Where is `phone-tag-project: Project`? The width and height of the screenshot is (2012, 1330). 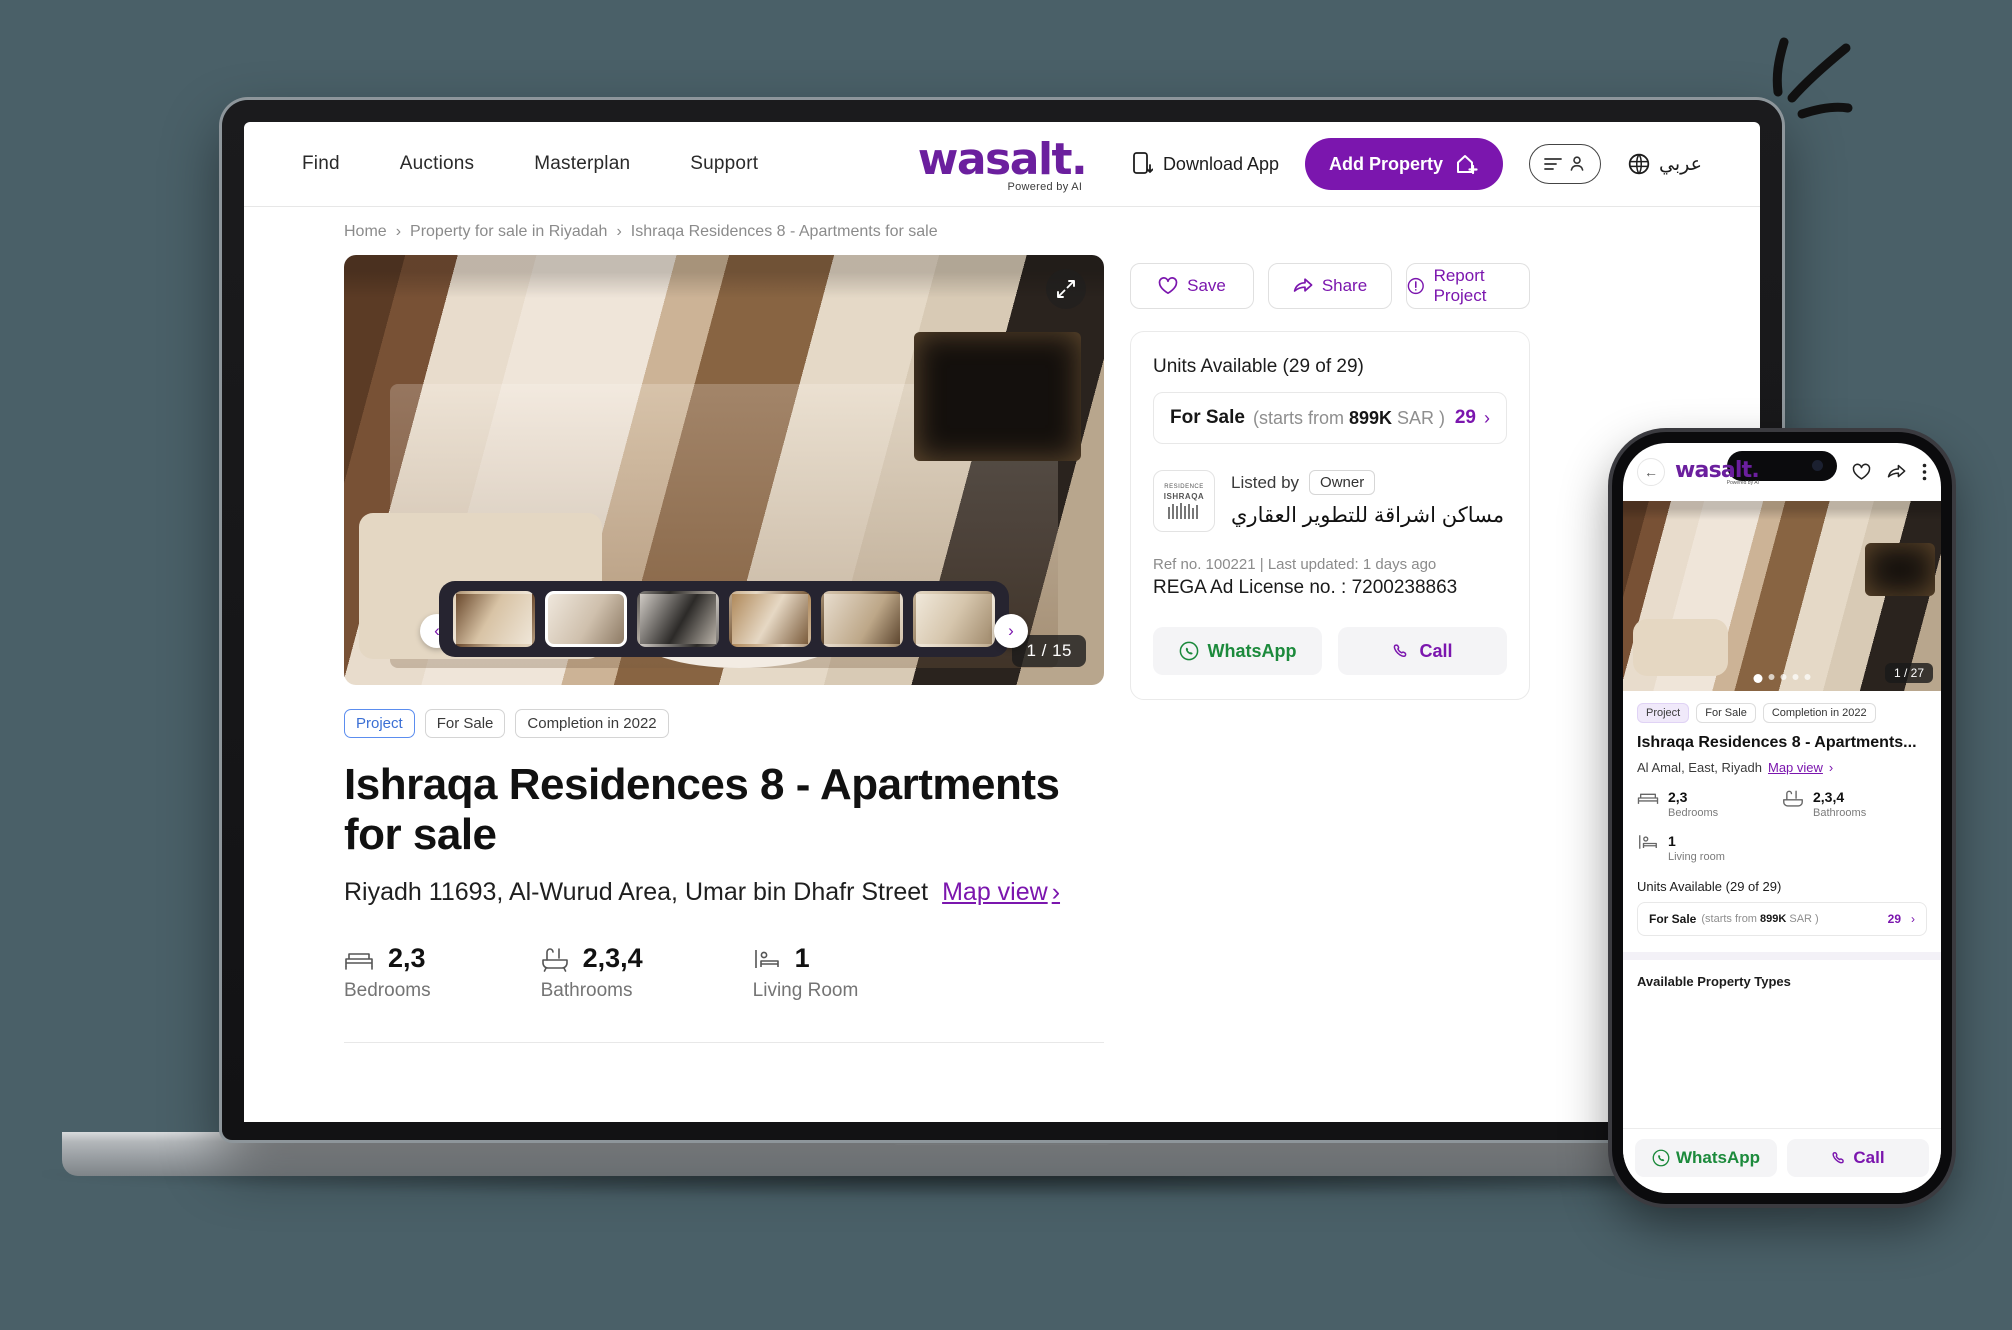 phone-tag-project: Project is located at coordinates (1663, 713).